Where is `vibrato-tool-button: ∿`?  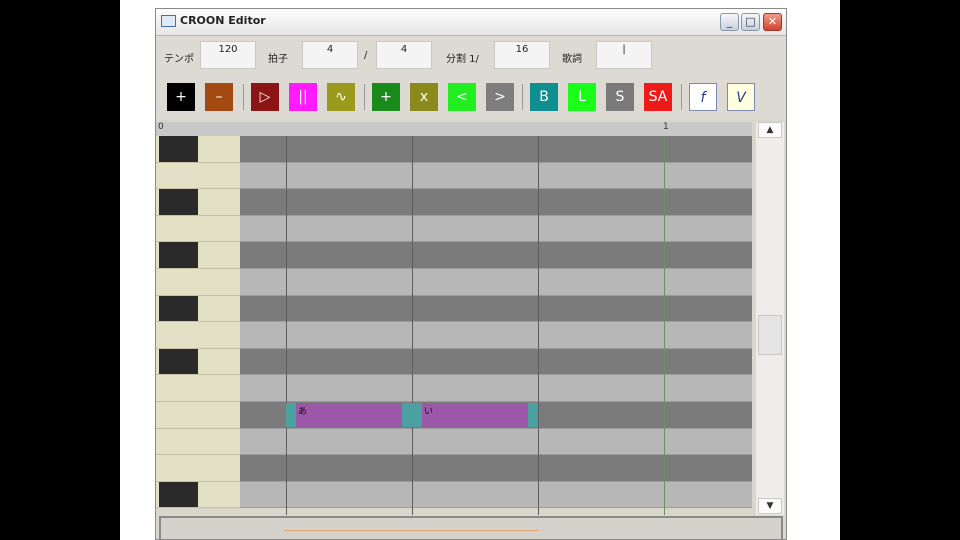 vibrato-tool-button: ∿ is located at coordinates (341, 97).